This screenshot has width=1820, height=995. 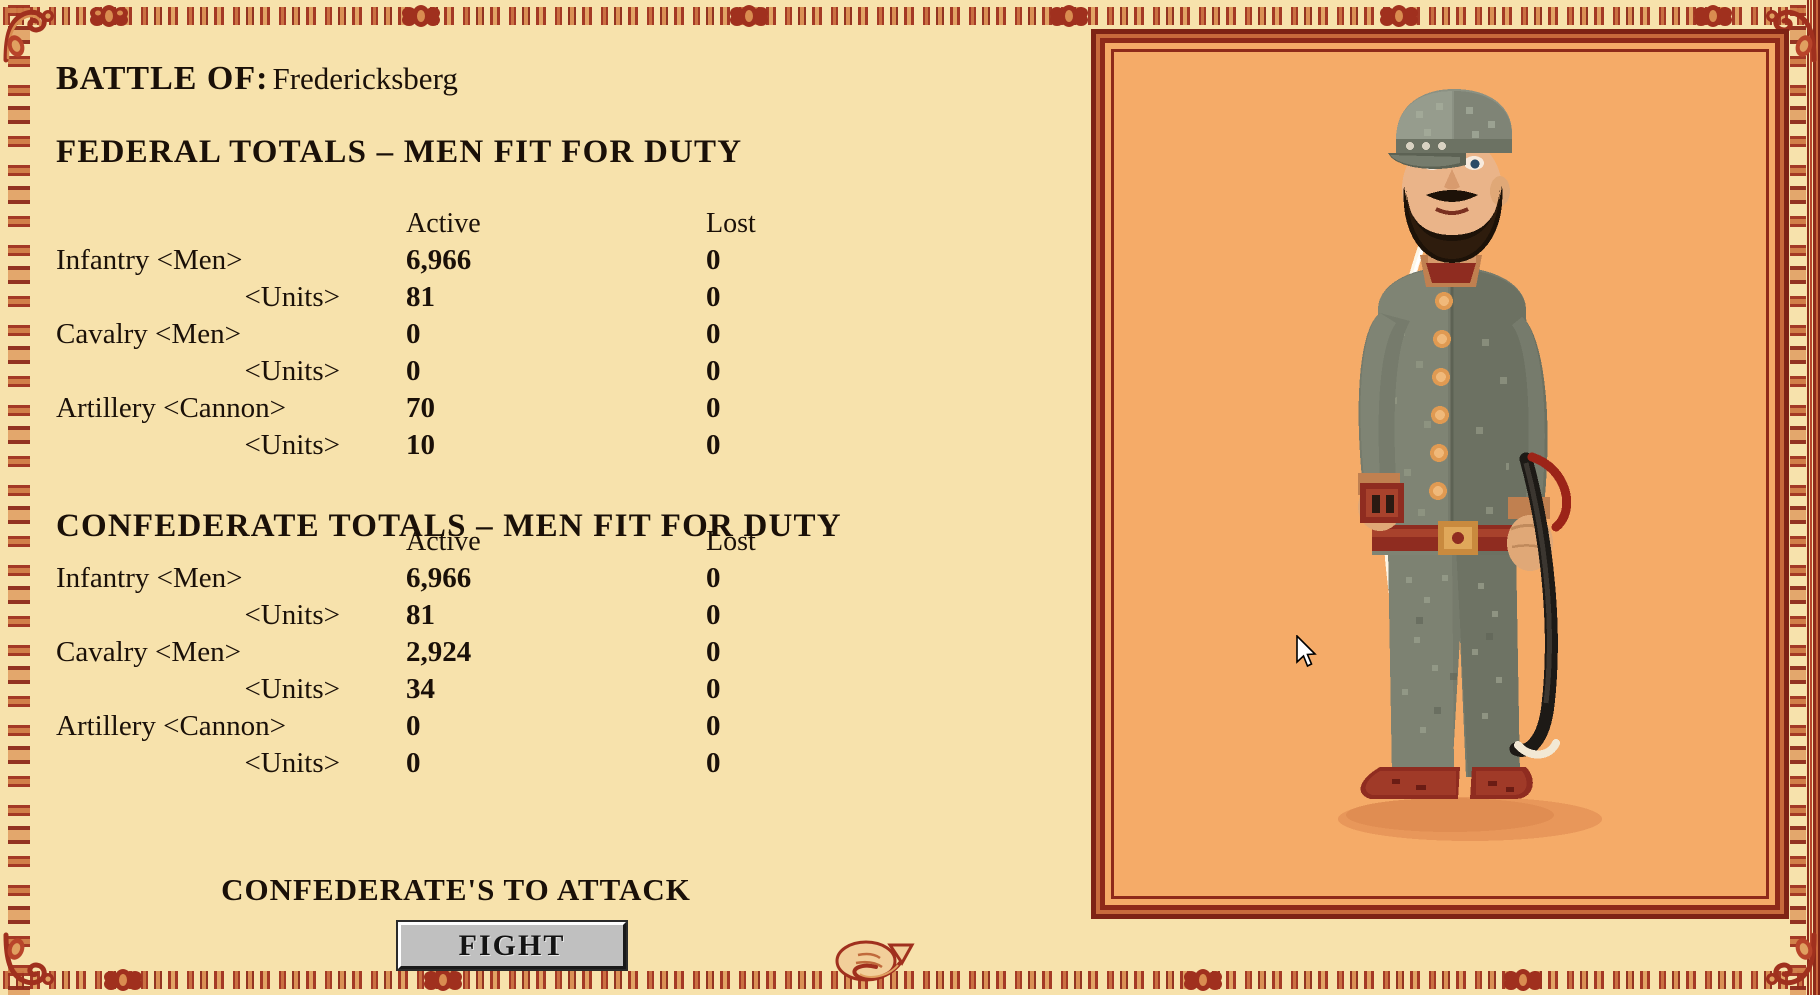 I want to click on border-band-left, so click(x=19, y=497).